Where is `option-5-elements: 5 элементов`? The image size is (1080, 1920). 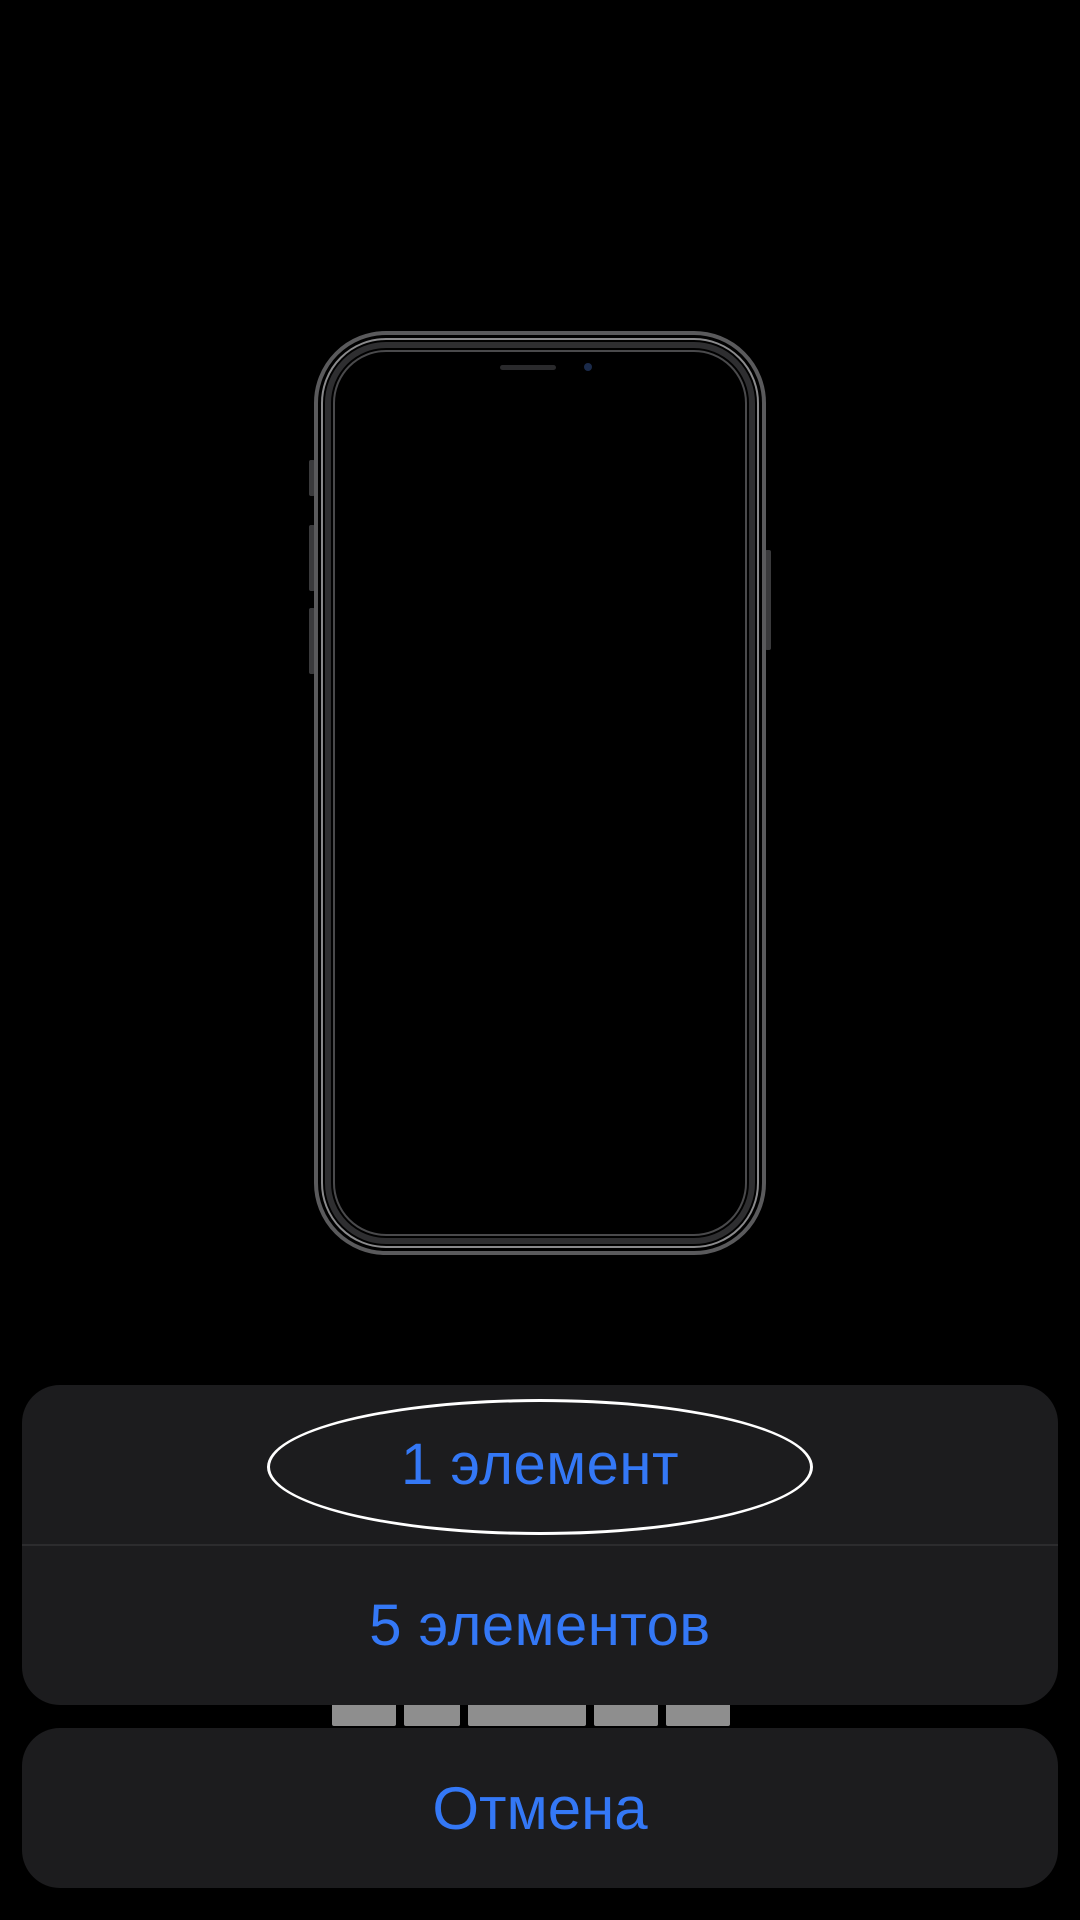 option-5-elements: 5 элементов is located at coordinates (540, 1625).